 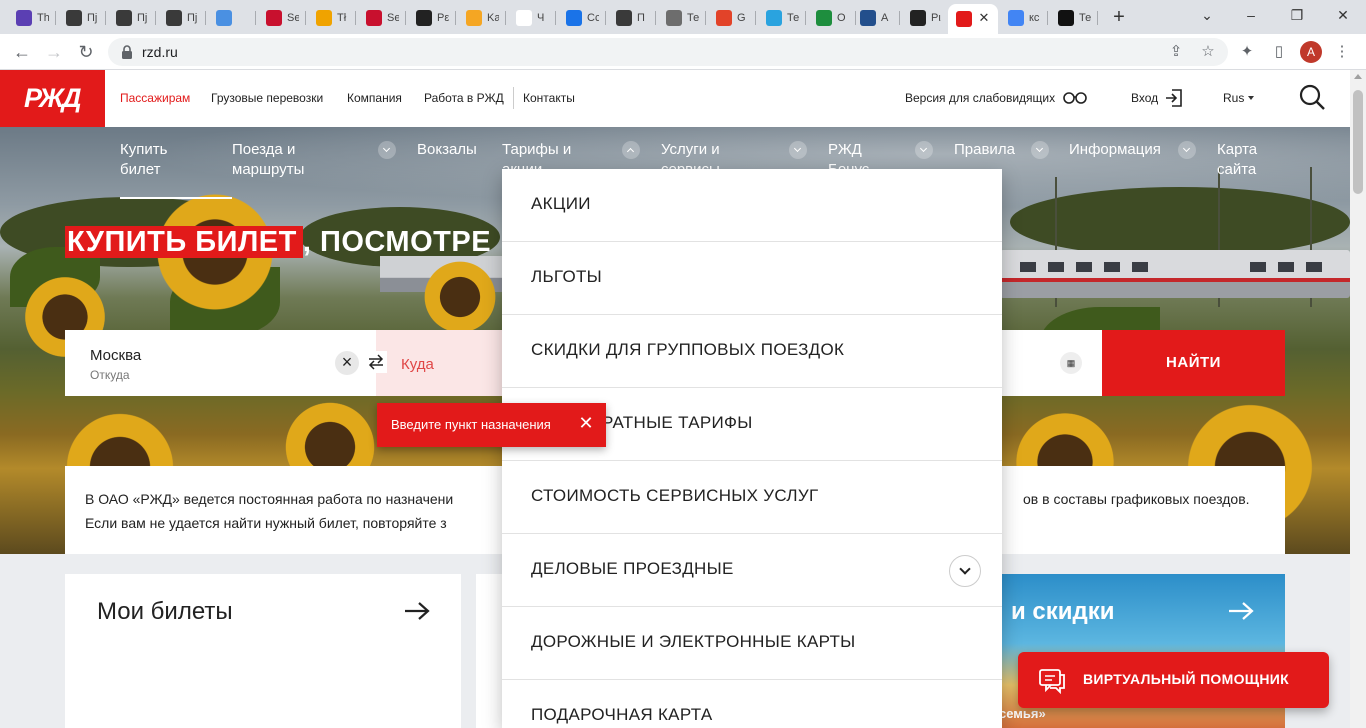 I want to click on menu-kebab-icon: ⋮, so click(x=1342, y=52).